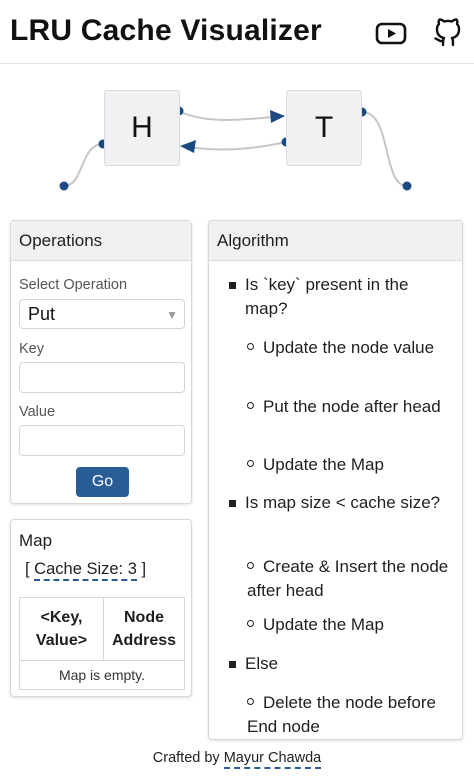  I want to click on algorithm-step-text: Is map size < cache size?, so click(343, 502).